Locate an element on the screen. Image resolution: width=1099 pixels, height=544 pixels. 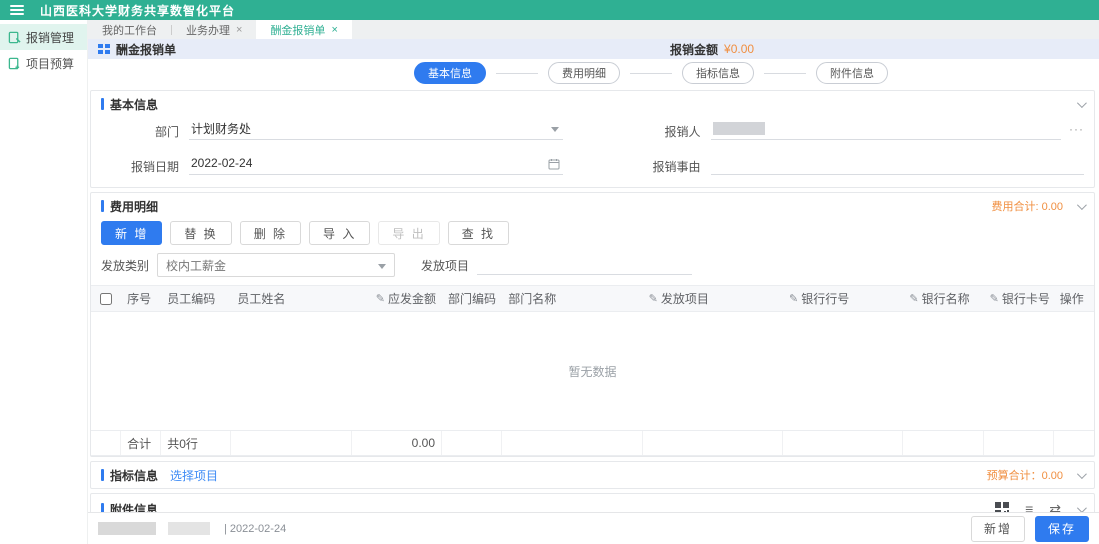
project-input is located at coordinates (585, 265).